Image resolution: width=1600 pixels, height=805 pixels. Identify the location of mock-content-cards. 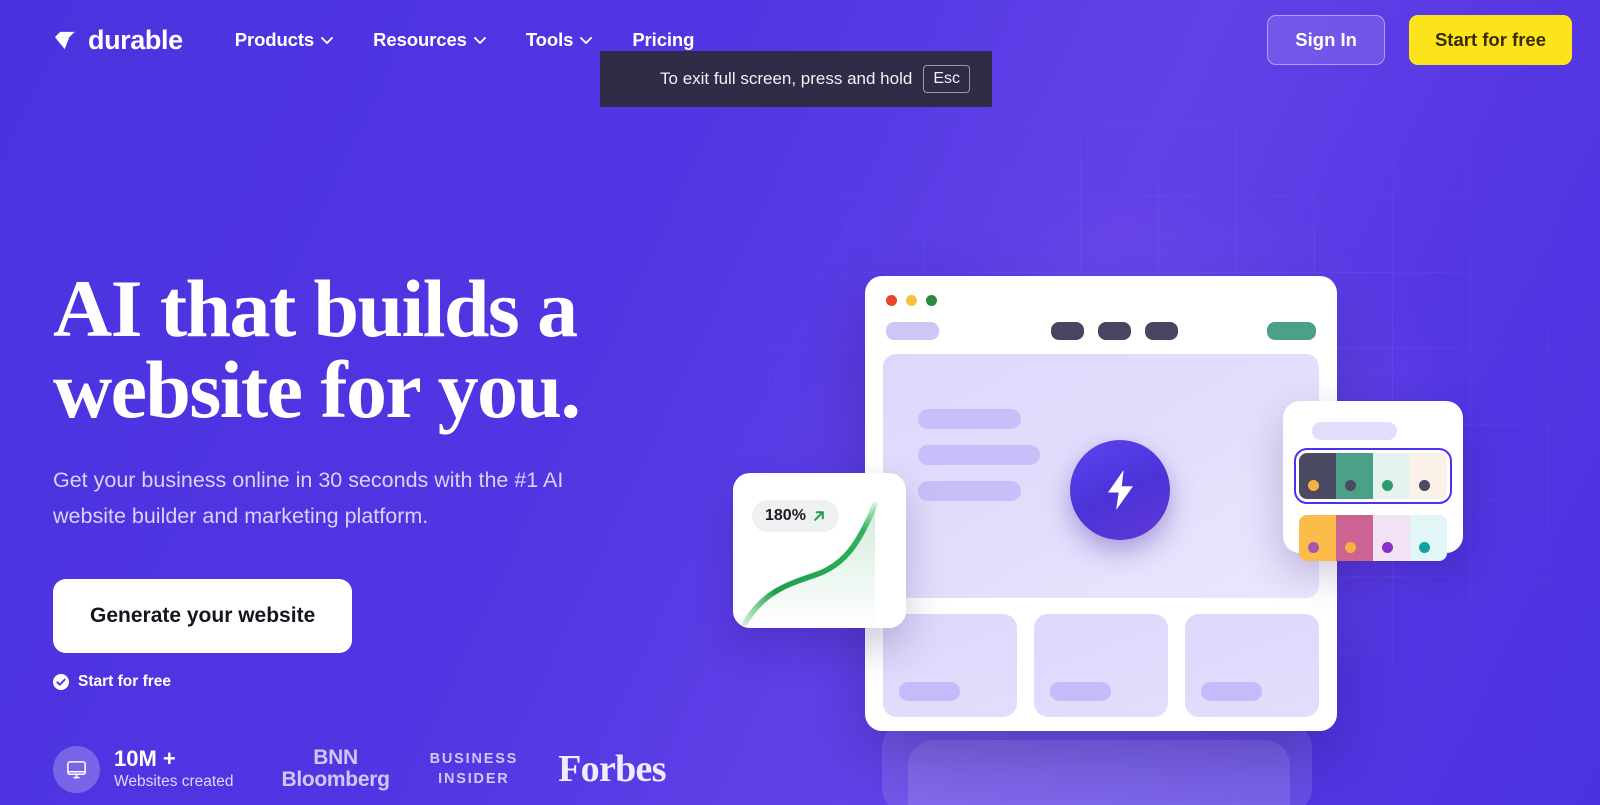
(1101, 665).